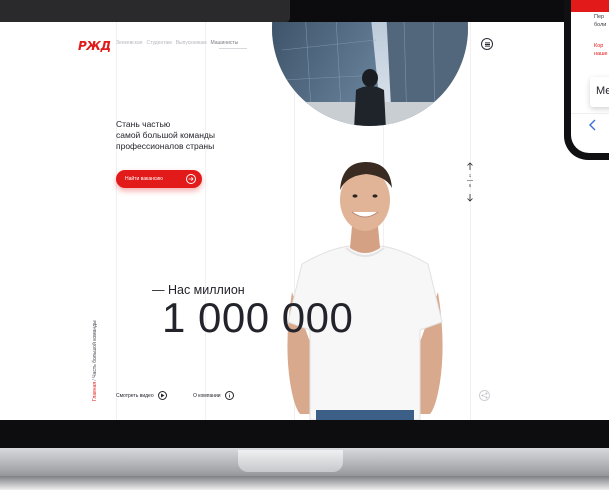 The image size is (609, 490). I want to click on arrow-down-icon, so click(470, 198).